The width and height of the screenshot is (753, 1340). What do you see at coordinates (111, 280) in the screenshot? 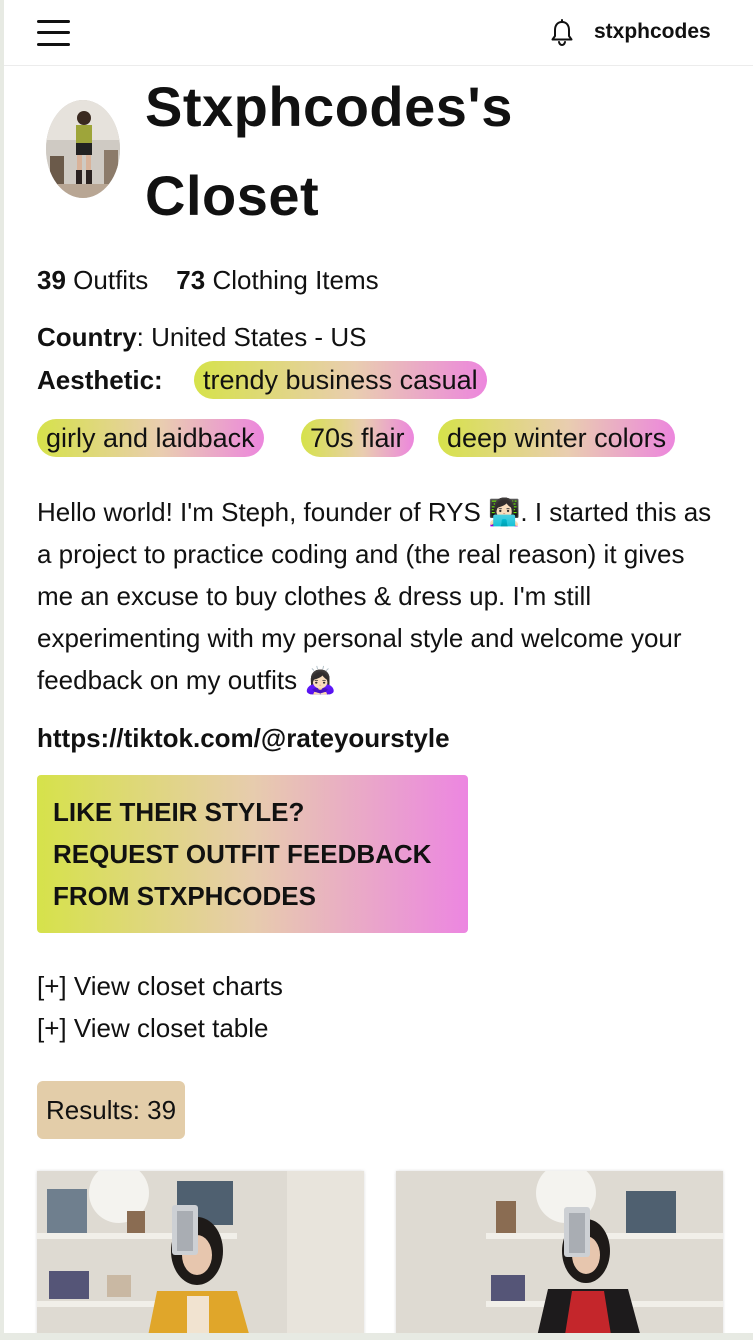
I see `outfits-label: Outfits` at bounding box center [111, 280].